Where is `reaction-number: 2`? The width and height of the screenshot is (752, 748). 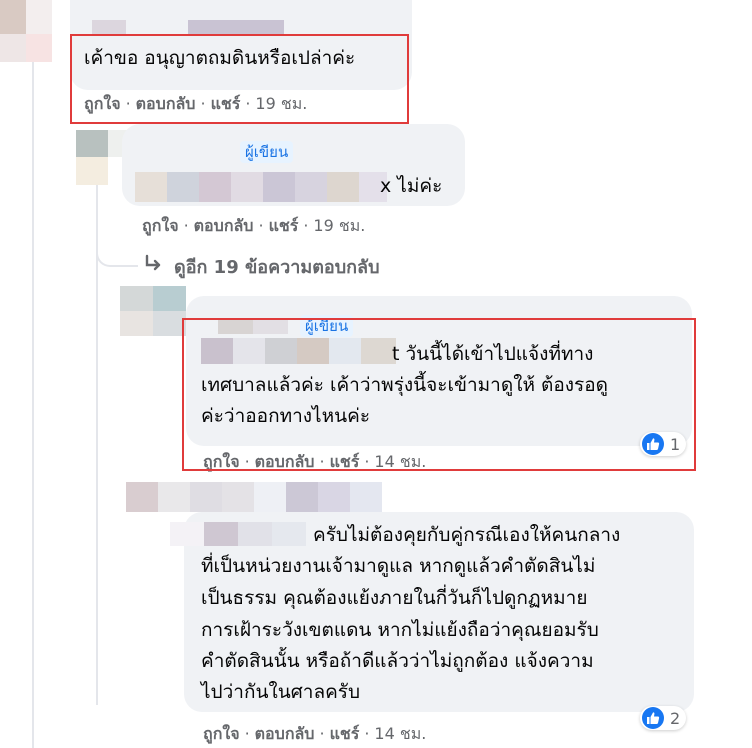 reaction-number: 2 is located at coordinates (675, 718).